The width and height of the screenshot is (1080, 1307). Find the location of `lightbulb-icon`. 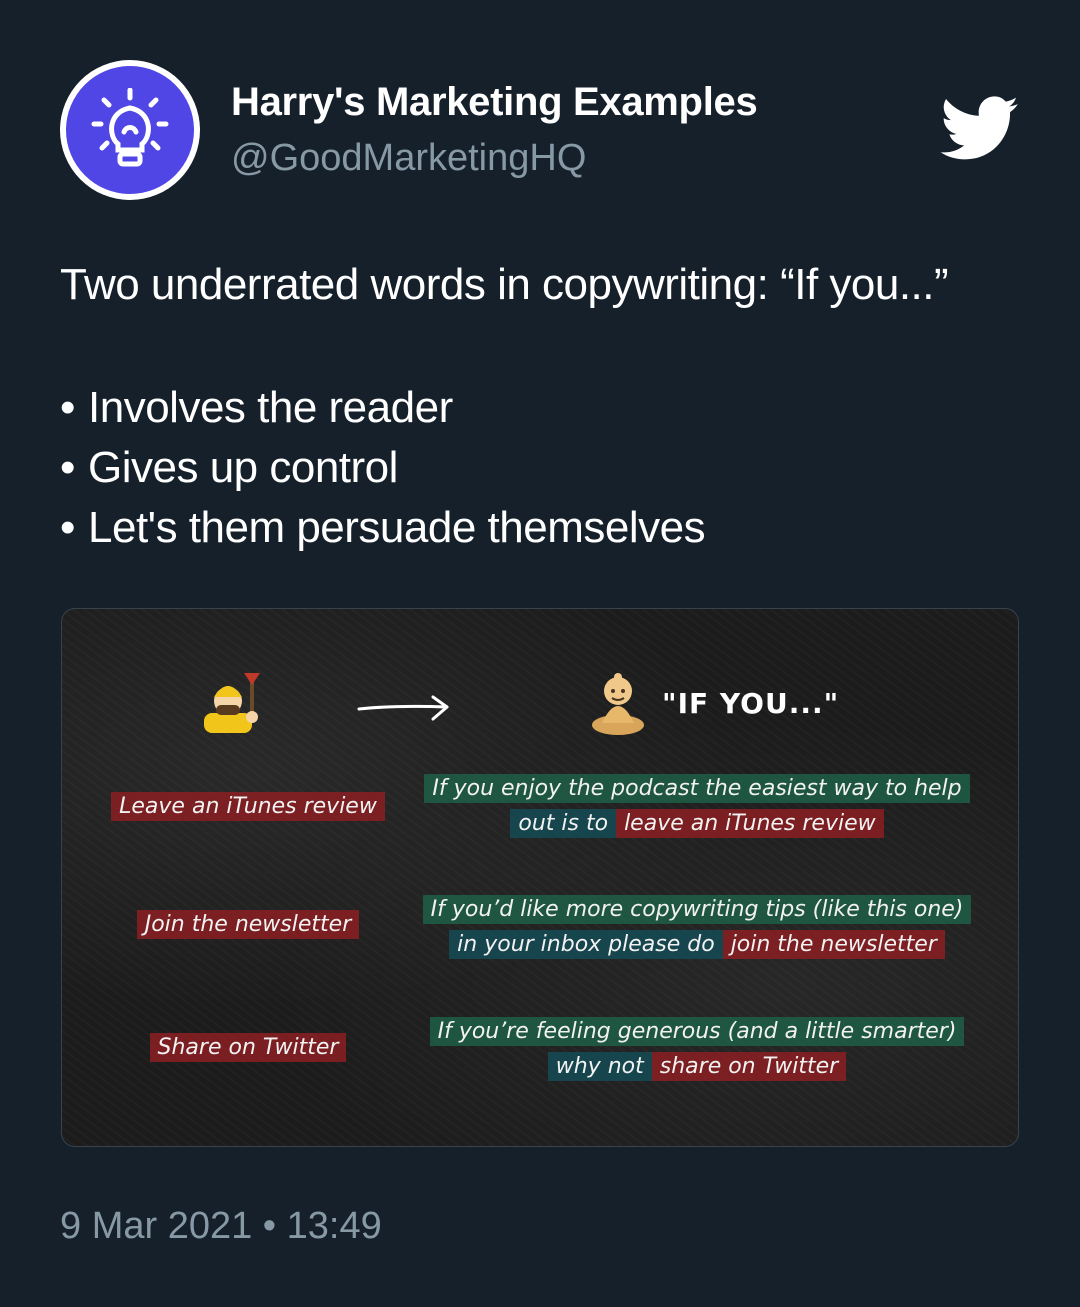

lightbulb-icon is located at coordinates (130, 127).